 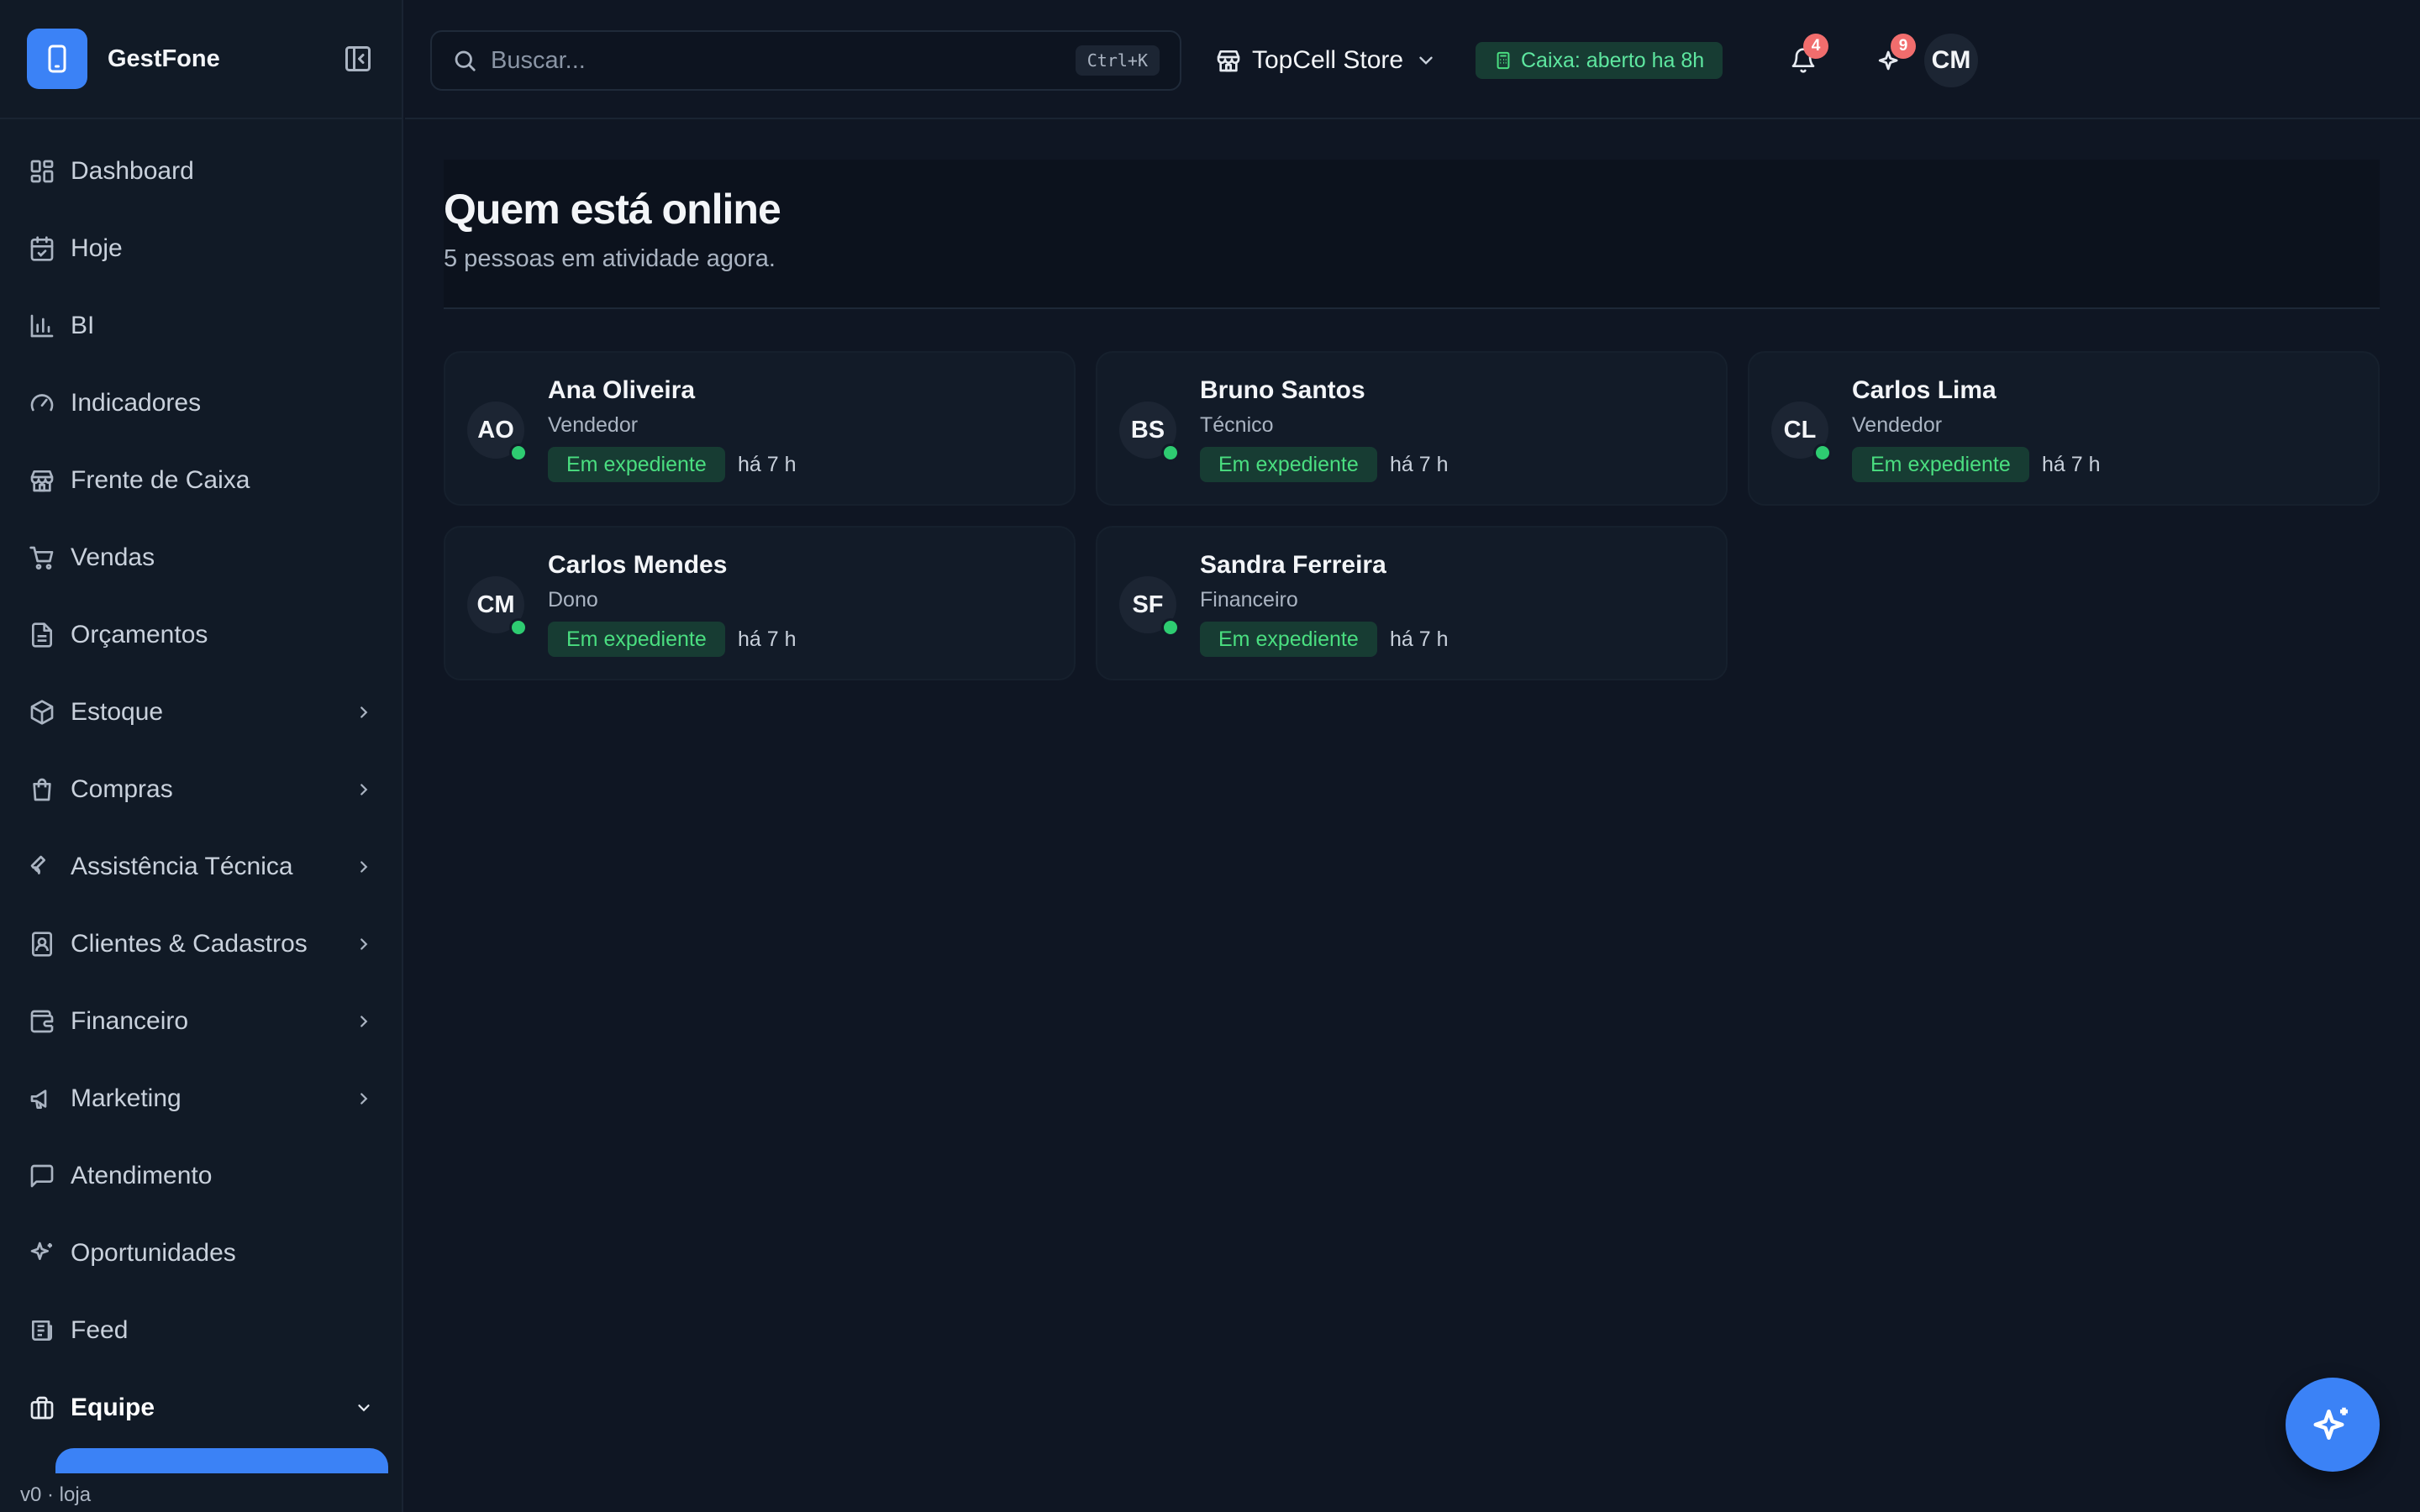 I want to click on phone-logo-icon, so click(x=57, y=59).